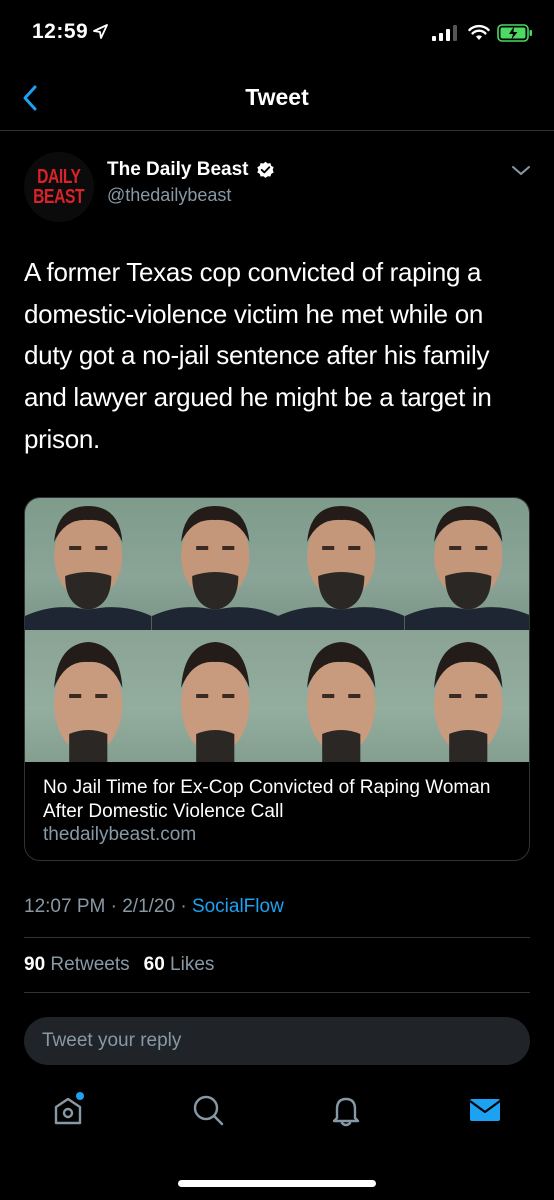  Describe the element at coordinates (521, 171) in the screenshot. I see `chevron-down-icon` at that location.